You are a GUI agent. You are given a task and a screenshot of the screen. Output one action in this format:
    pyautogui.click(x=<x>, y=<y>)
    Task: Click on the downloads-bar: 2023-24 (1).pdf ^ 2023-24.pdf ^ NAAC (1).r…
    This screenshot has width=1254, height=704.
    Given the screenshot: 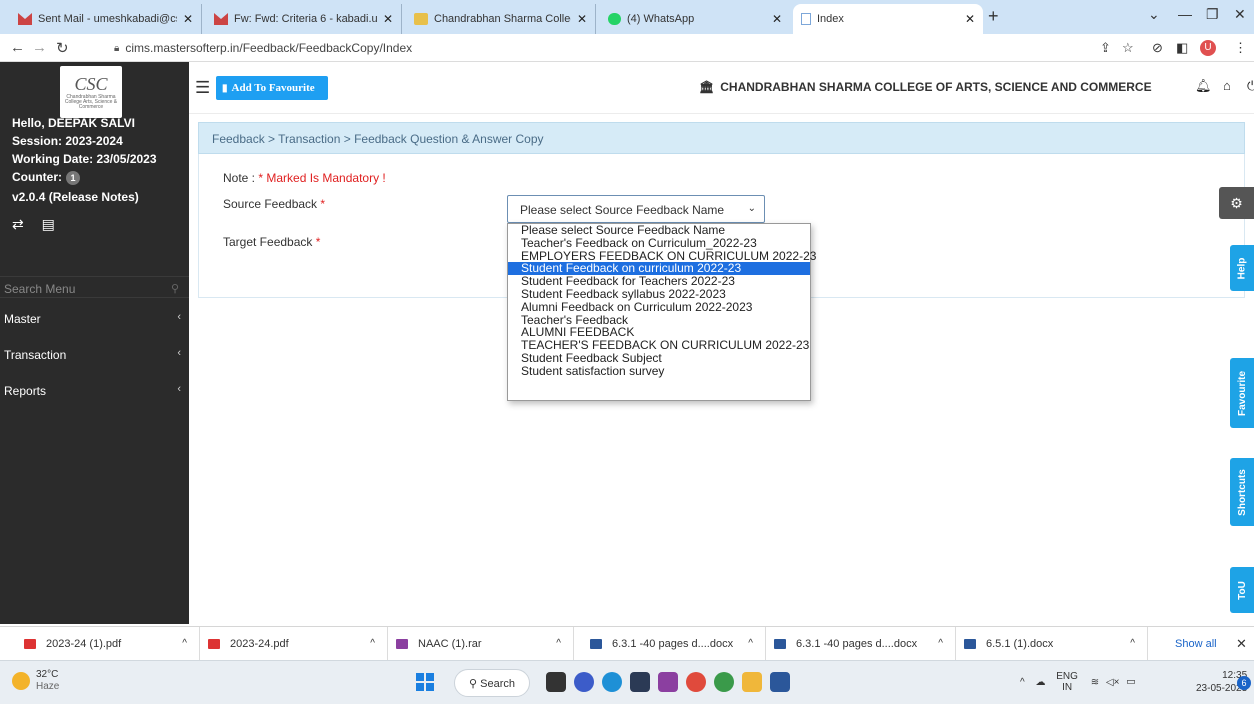 What is the action you would take?
    pyautogui.click(x=627, y=643)
    